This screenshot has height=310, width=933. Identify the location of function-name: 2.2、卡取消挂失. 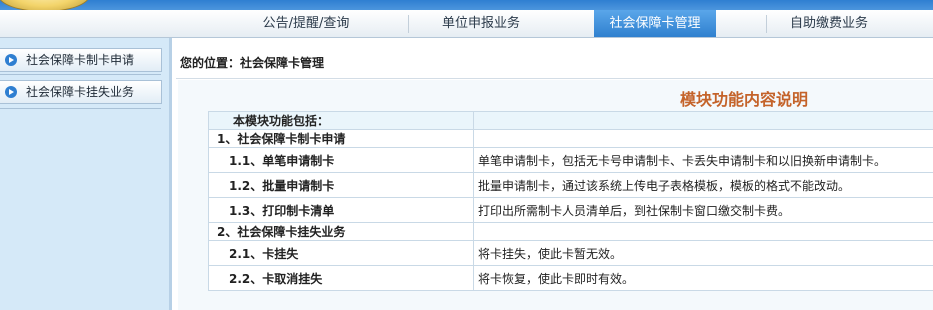
(341, 278).